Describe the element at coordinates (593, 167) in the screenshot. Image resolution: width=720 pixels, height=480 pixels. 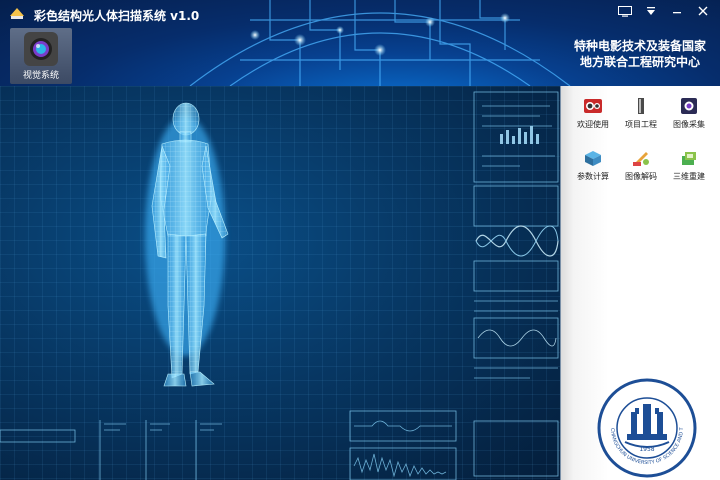
I see `parameter-button: 参数计算` at that location.